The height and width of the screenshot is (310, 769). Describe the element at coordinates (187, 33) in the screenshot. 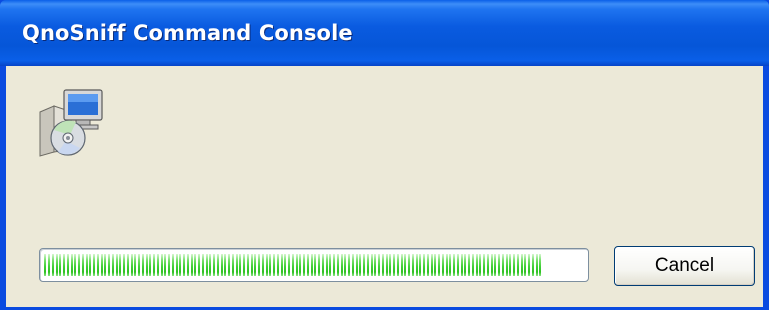

I see `window-title: QnoSniff Command Console` at that location.